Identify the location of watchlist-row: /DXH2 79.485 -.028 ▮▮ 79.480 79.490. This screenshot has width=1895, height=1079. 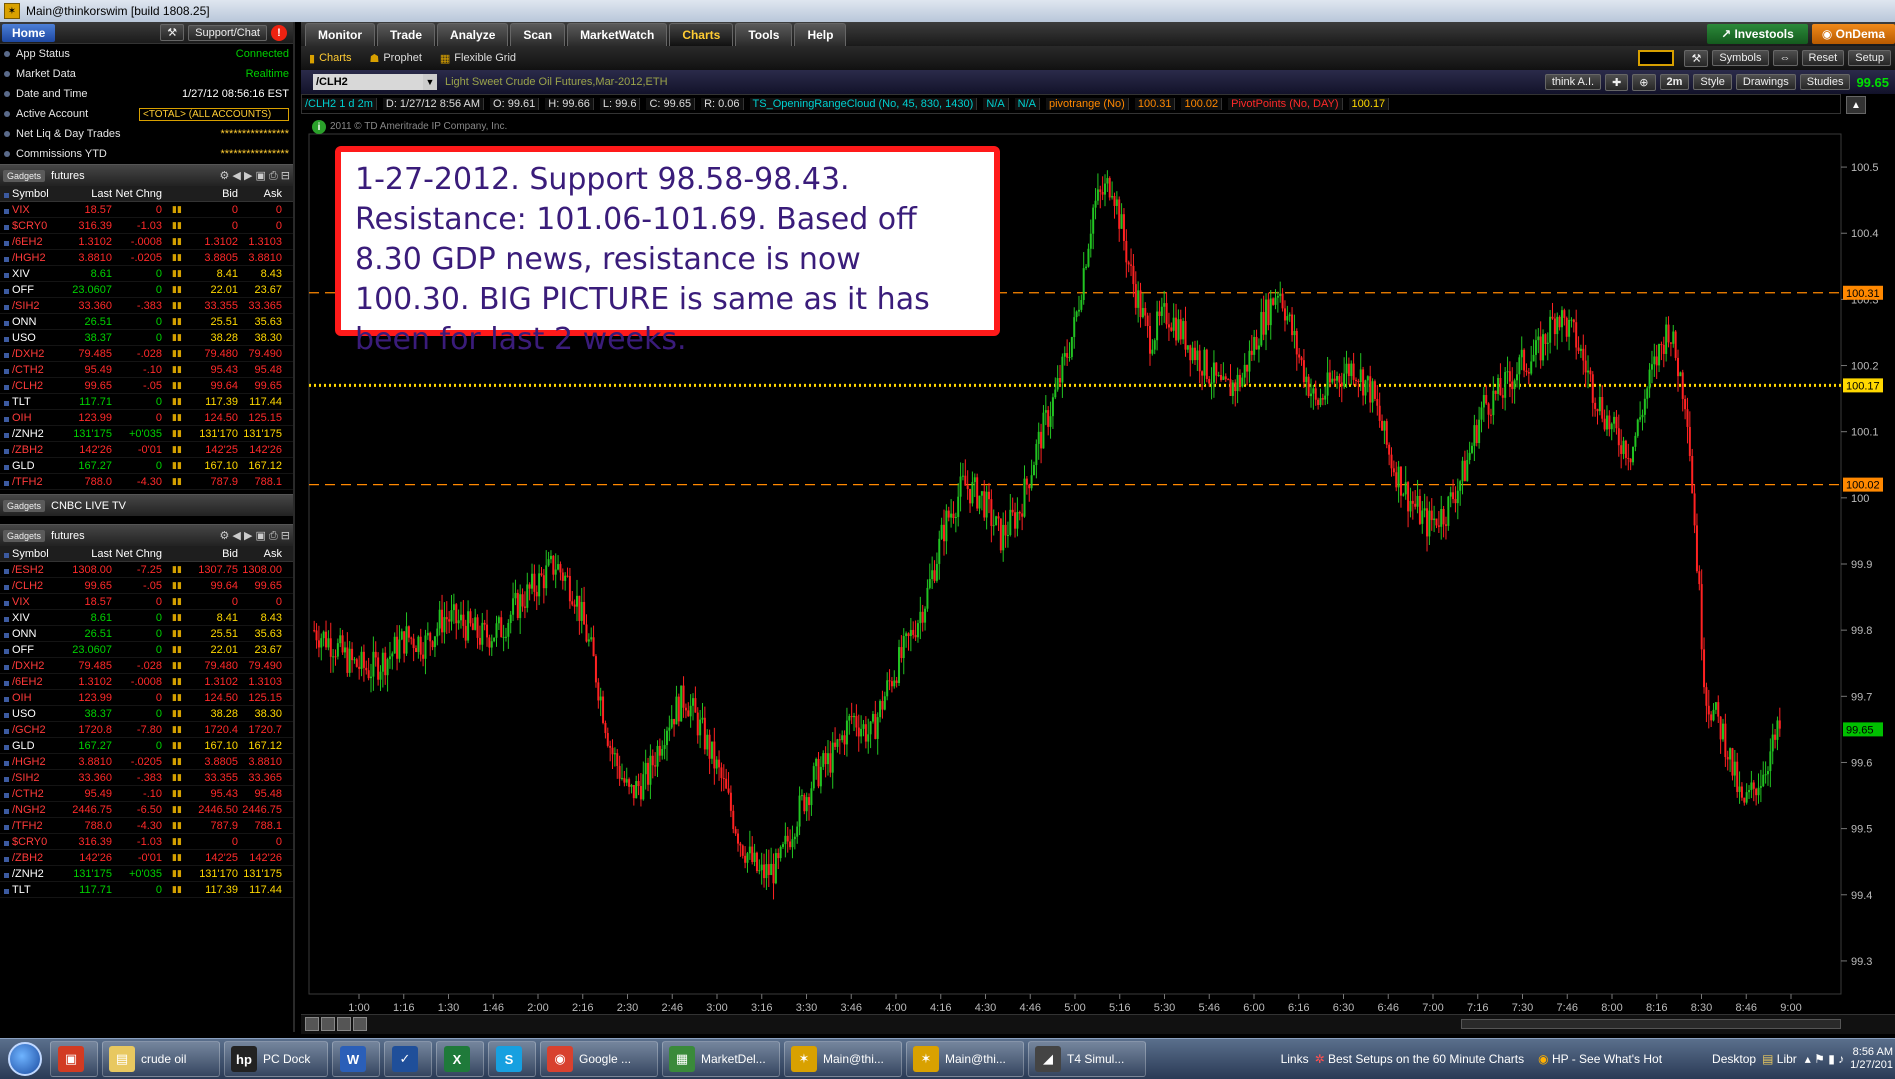
(146, 354).